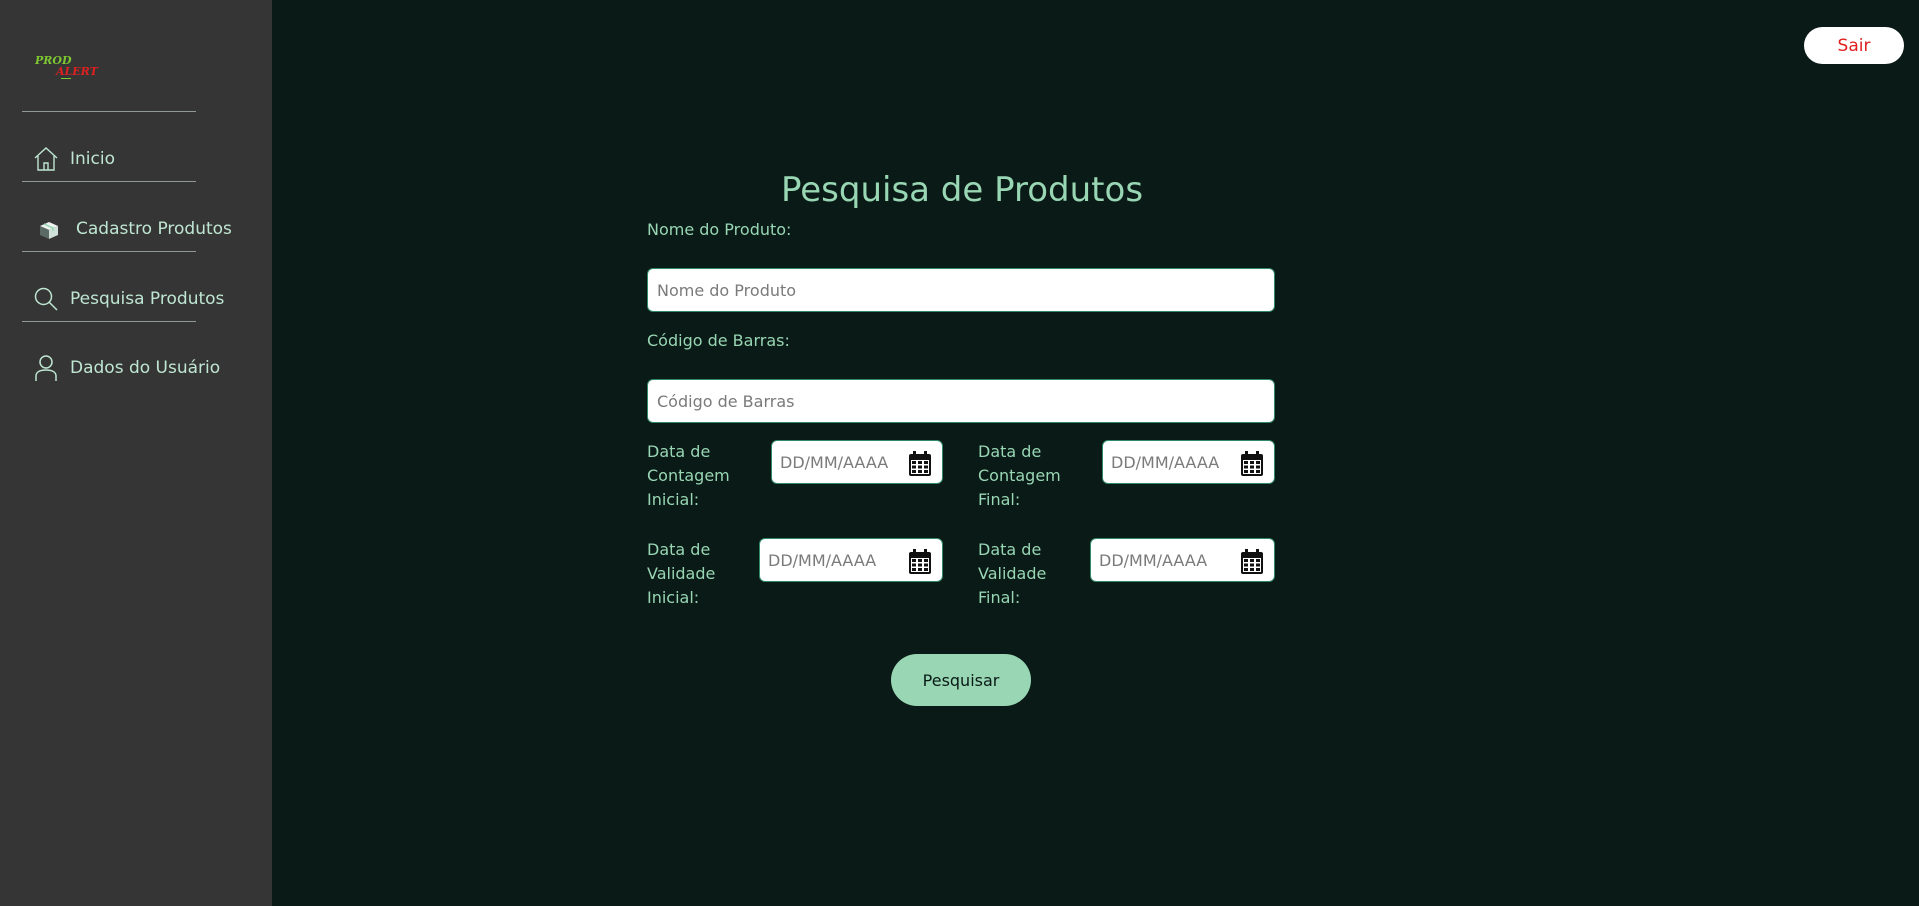 The width and height of the screenshot is (1919, 906). Describe the element at coordinates (1172, 462) in the screenshot. I see `count-end-date-input` at that location.